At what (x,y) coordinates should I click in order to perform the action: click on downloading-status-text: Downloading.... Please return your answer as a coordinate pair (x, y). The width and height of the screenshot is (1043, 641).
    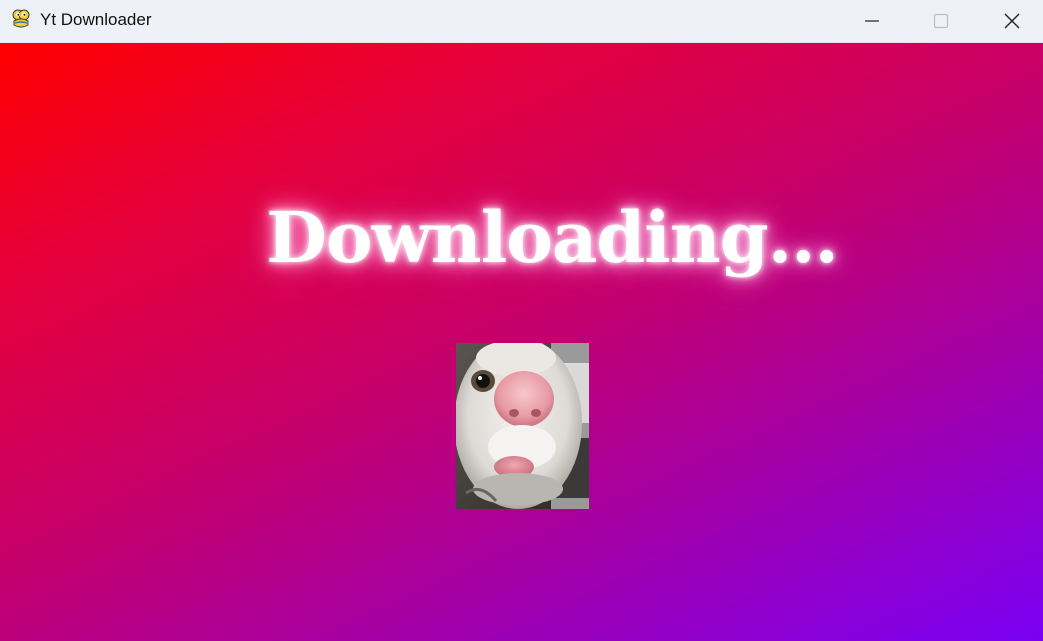
    Looking at the image, I should click on (552, 237).